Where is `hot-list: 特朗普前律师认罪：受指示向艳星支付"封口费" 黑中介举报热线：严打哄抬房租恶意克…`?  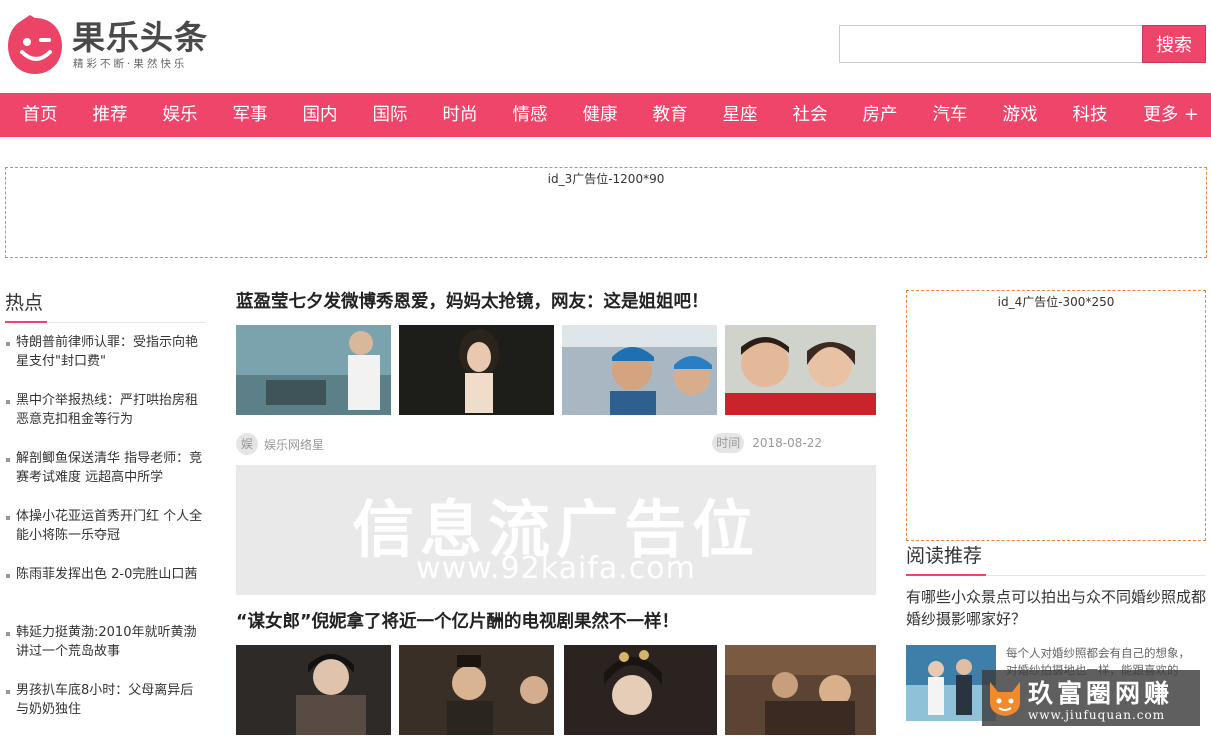 hot-list: 特朗普前律师认罪：受指示向艳星支付"封口费" 黑中介举报热线：严打哄抬房租恶意克… is located at coordinates (105, 536).